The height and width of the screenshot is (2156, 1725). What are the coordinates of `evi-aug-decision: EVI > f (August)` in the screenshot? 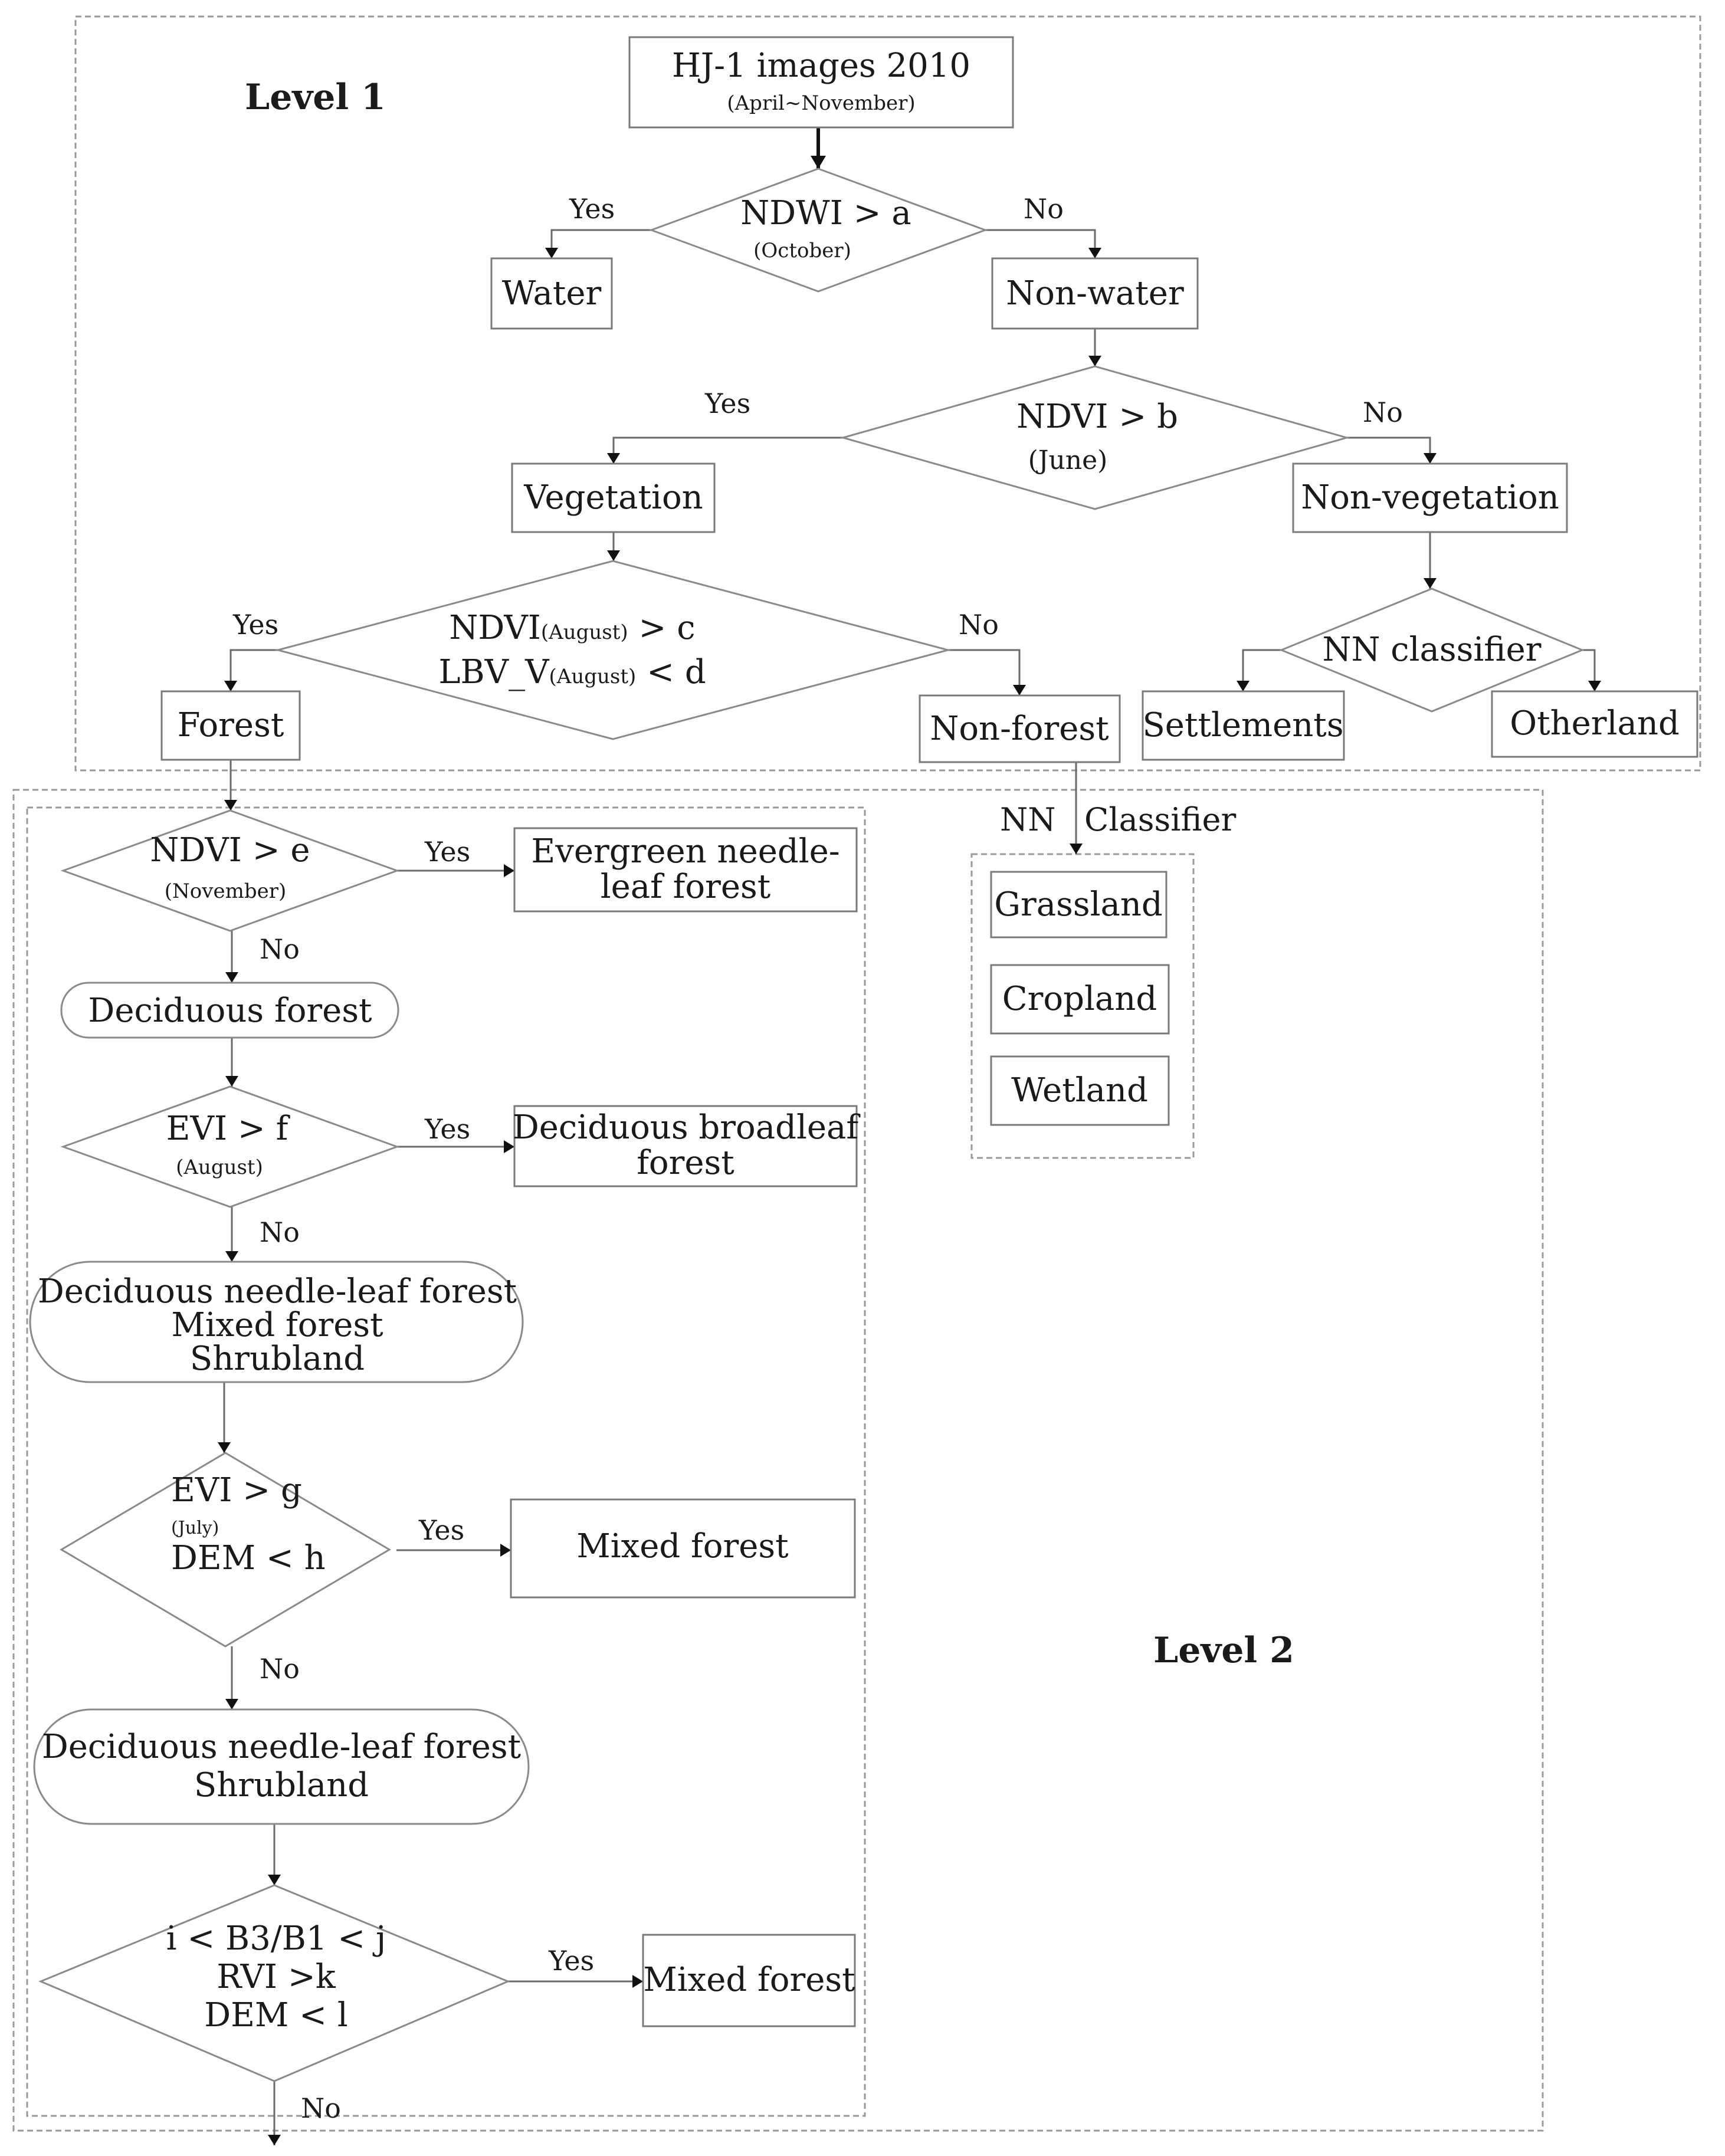 It's located at (230, 1146).